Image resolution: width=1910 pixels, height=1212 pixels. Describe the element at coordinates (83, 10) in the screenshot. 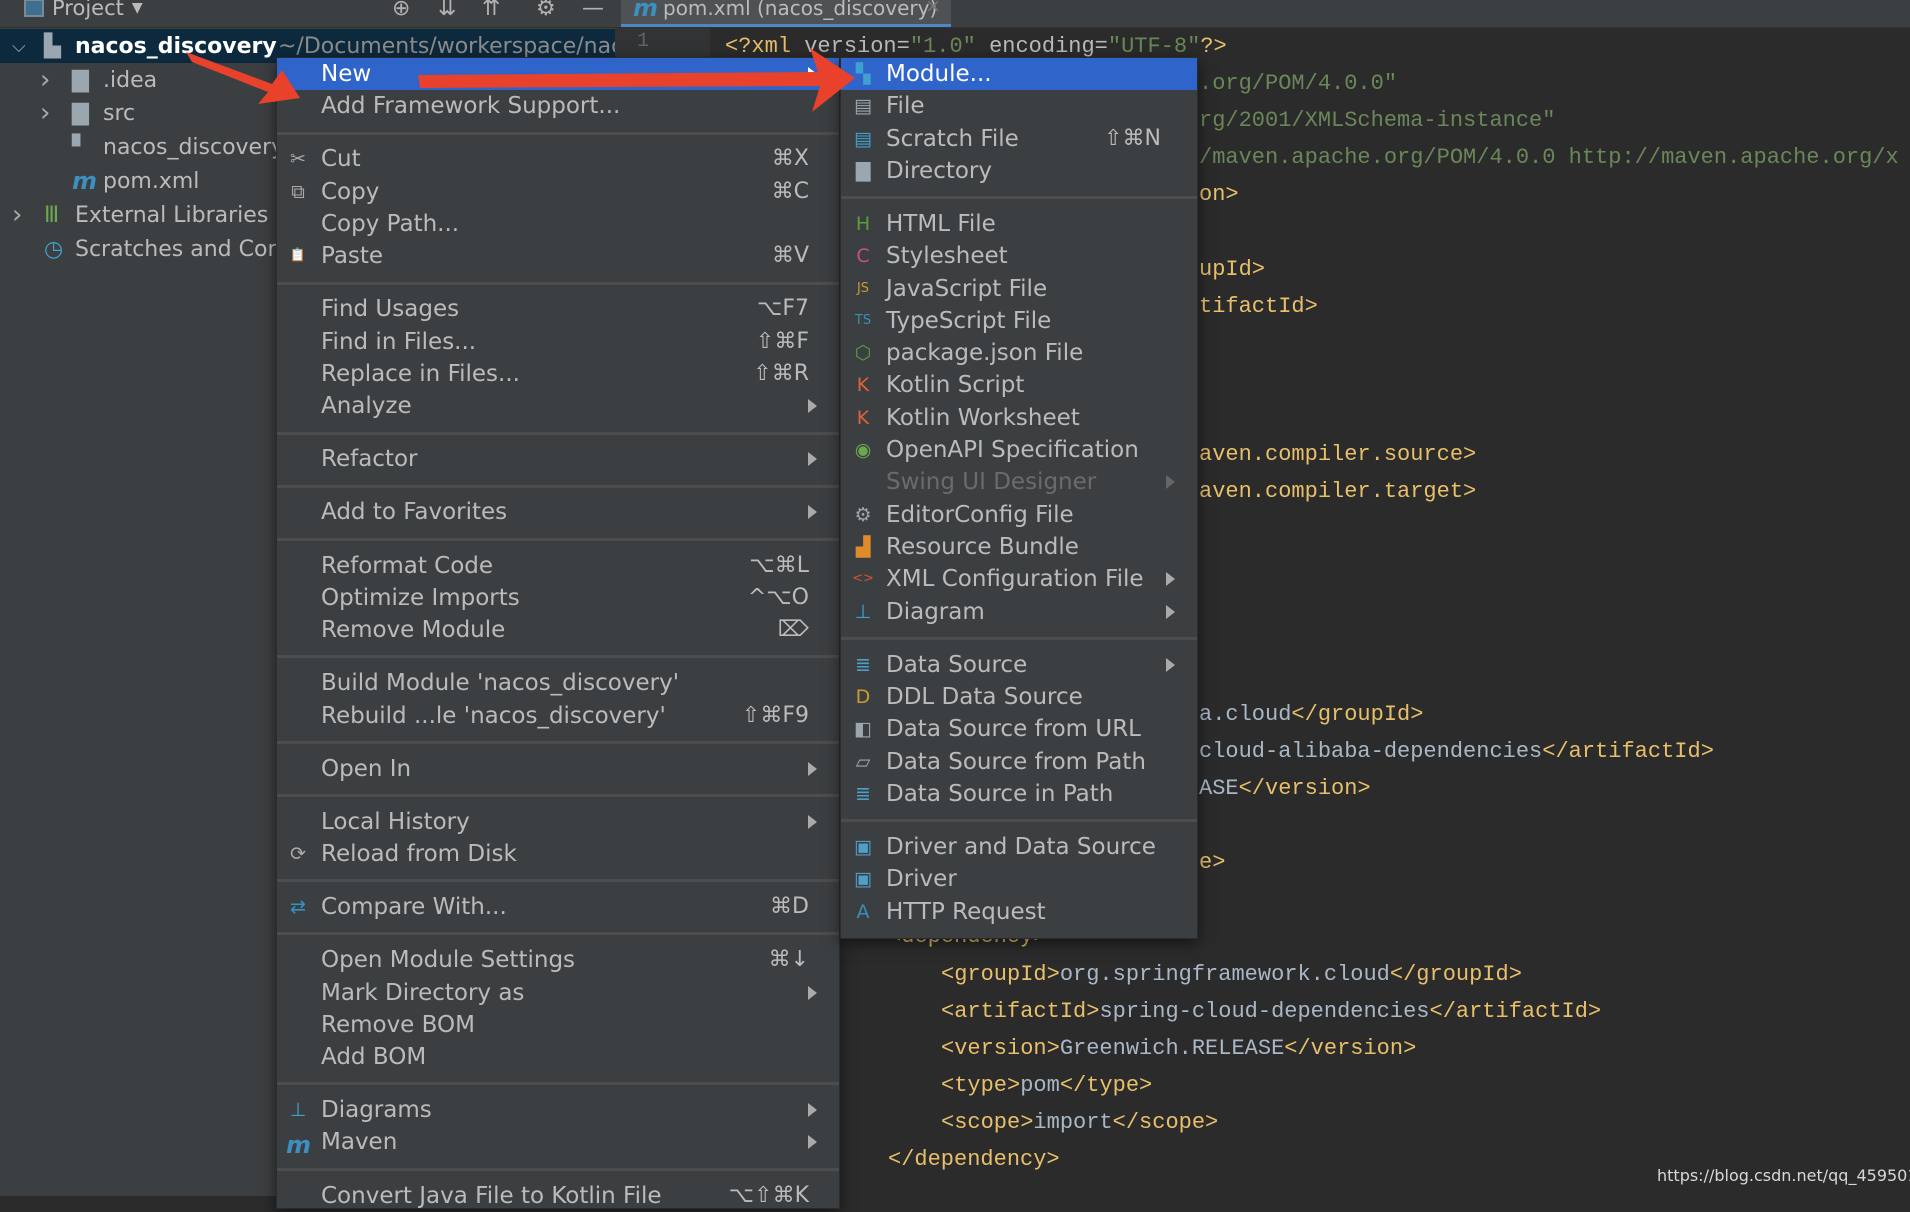

I see `project-view-selector: Project ▼` at that location.